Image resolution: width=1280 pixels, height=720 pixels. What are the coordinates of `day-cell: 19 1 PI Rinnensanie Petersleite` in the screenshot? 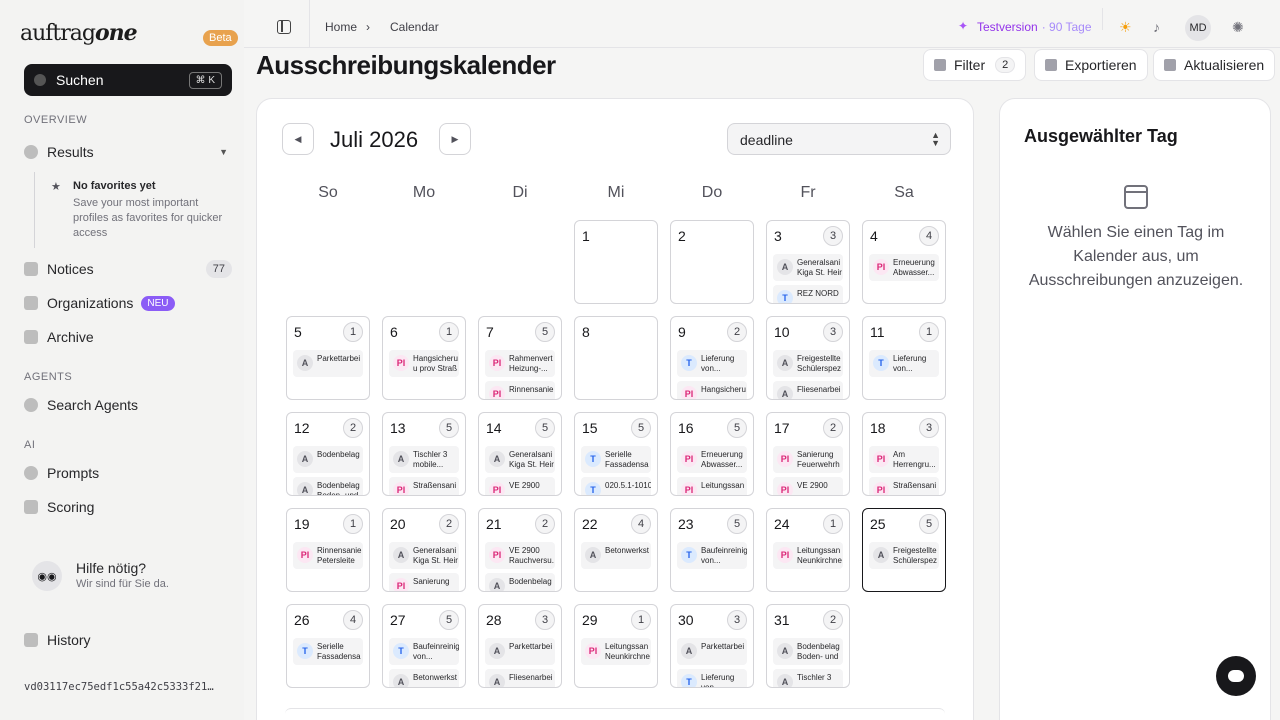 It's located at (328, 550).